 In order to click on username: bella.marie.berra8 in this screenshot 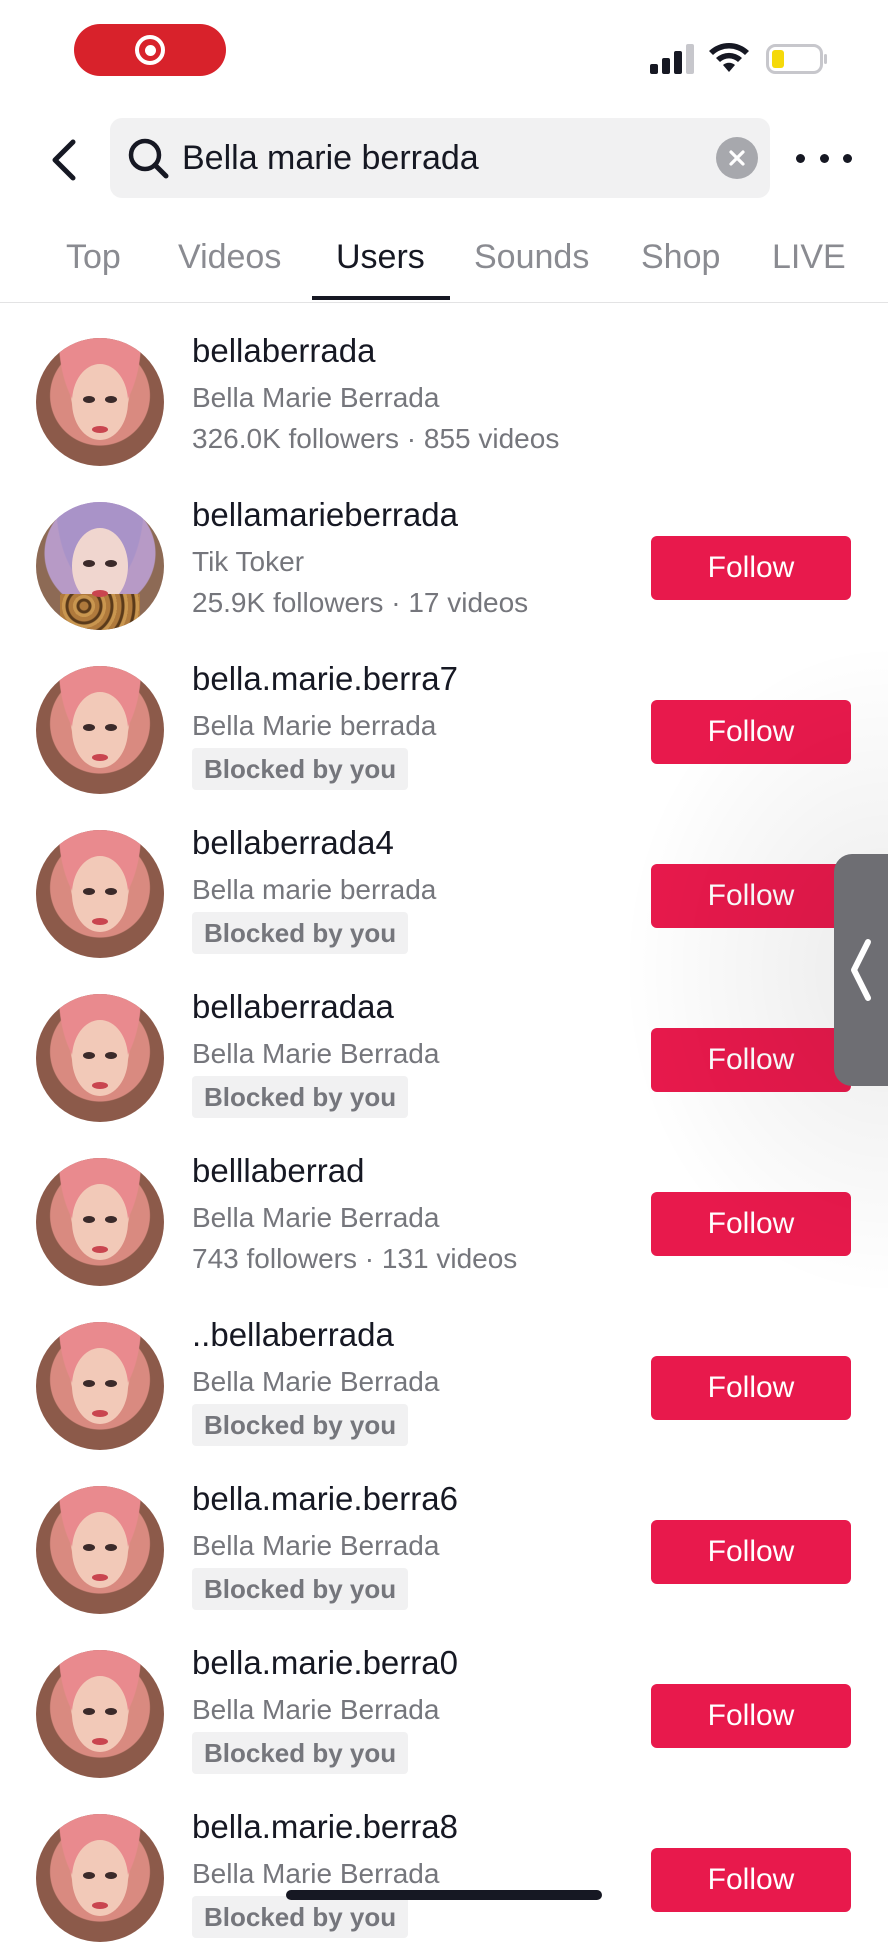, I will do `click(325, 1826)`.